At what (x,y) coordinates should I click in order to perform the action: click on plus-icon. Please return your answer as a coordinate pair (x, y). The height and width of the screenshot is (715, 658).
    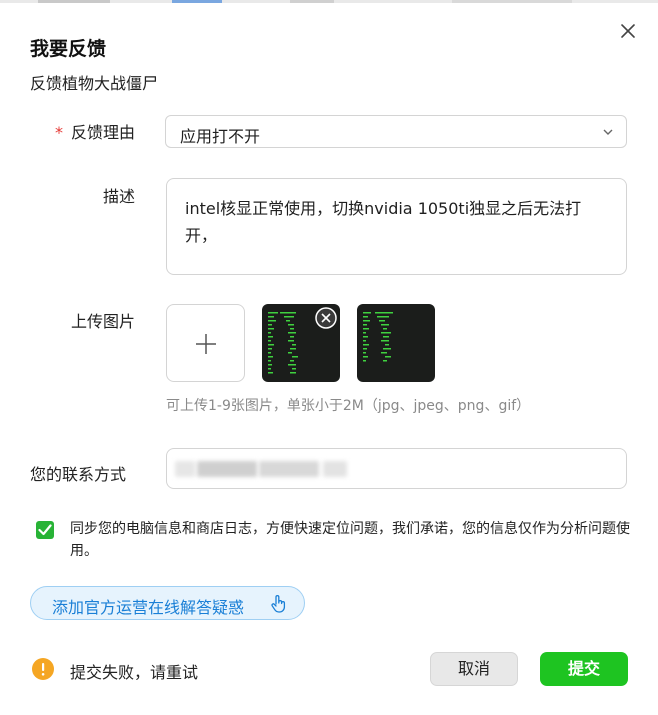
    Looking at the image, I should click on (206, 344).